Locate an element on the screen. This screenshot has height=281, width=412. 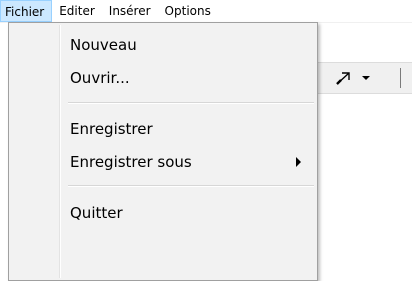
menu-item-quitter: Quitter is located at coordinates (163, 213).